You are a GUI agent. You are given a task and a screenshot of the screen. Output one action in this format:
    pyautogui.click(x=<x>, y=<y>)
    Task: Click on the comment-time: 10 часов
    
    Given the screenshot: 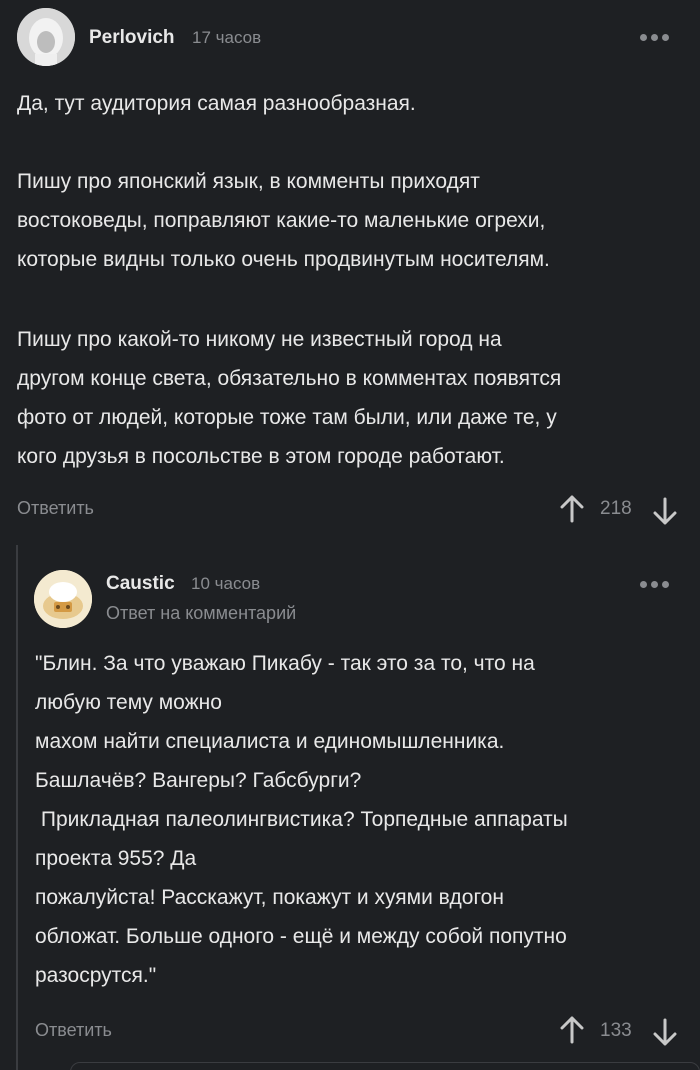 What is the action you would take?
    pyautogui.click(x=226, y=583)
    